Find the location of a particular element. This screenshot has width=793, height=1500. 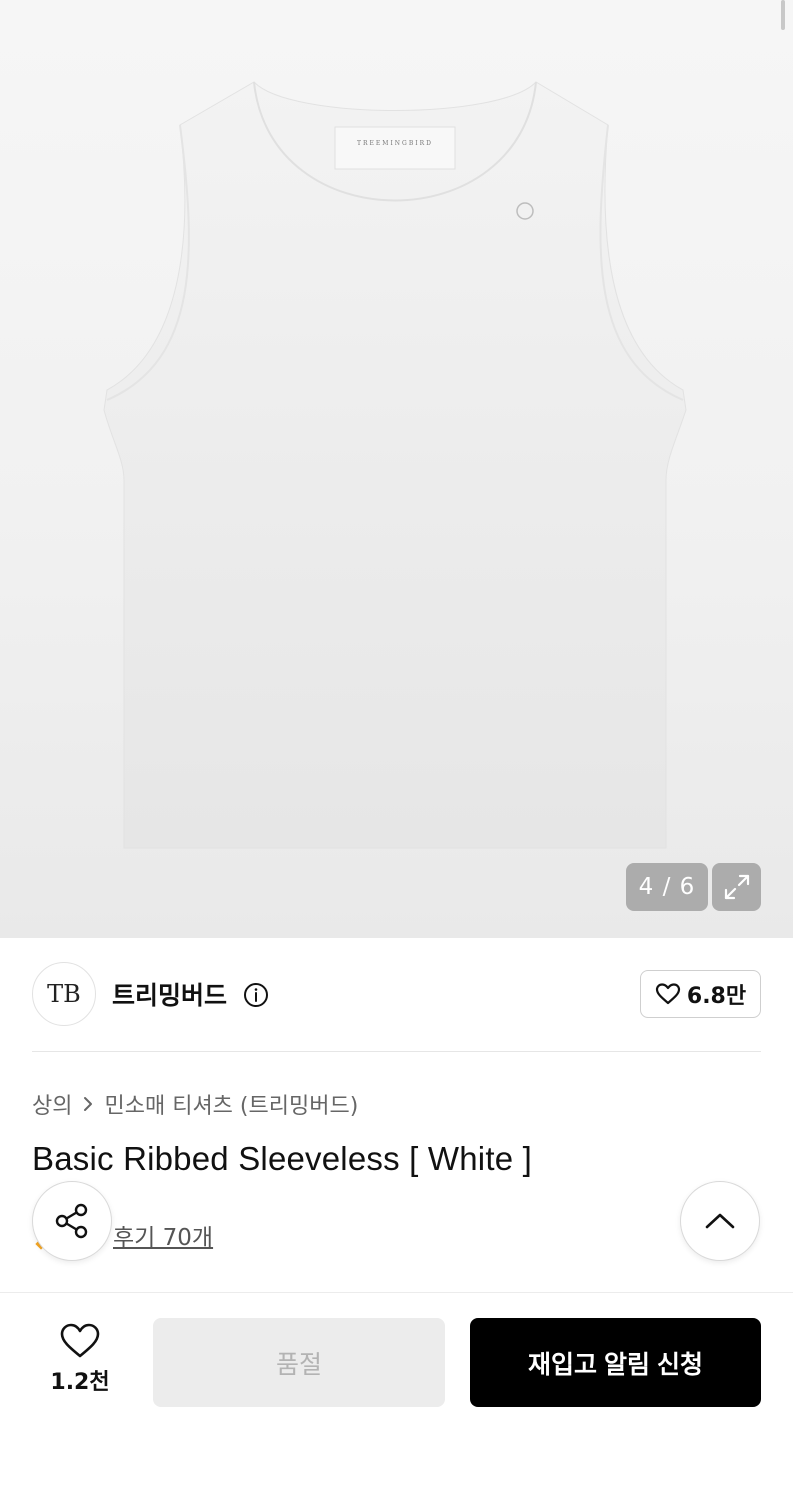

scroll-top-button is located at coordinates (720, 1221).